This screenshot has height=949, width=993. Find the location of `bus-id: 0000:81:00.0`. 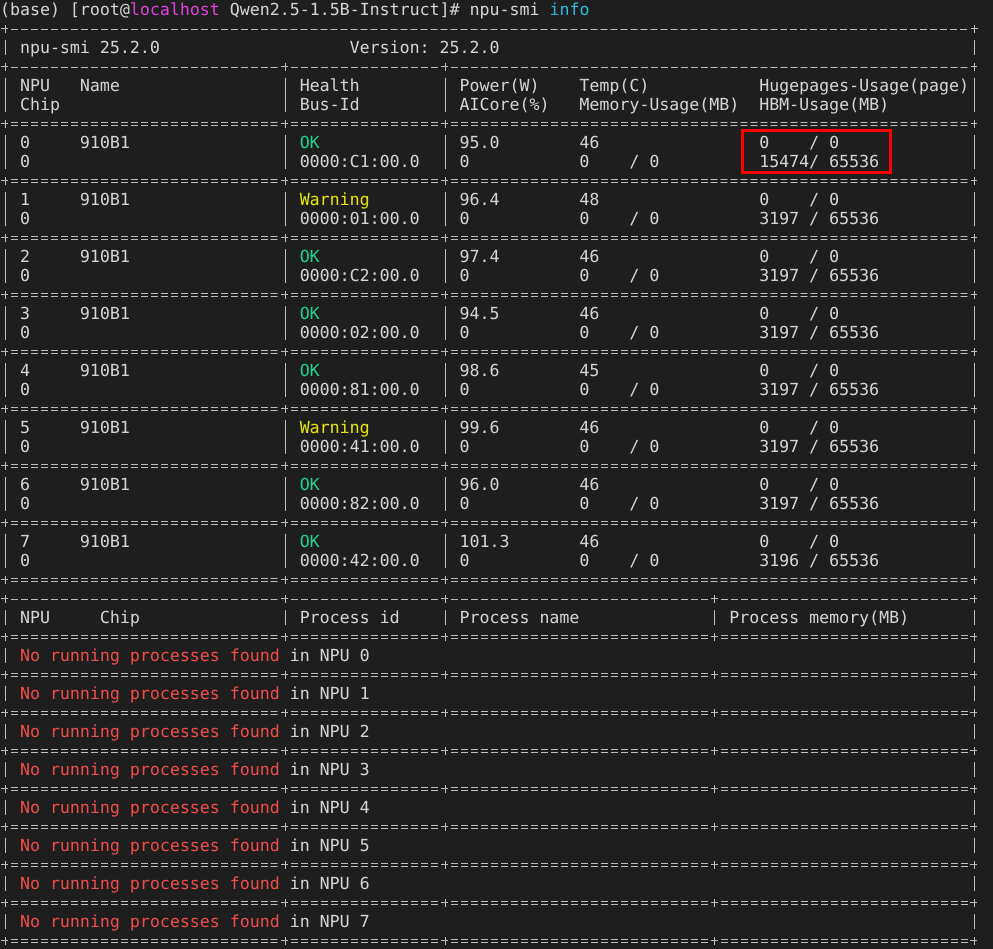

bus-id: 0000:81:00.0 is located at coordinates (360, 389).